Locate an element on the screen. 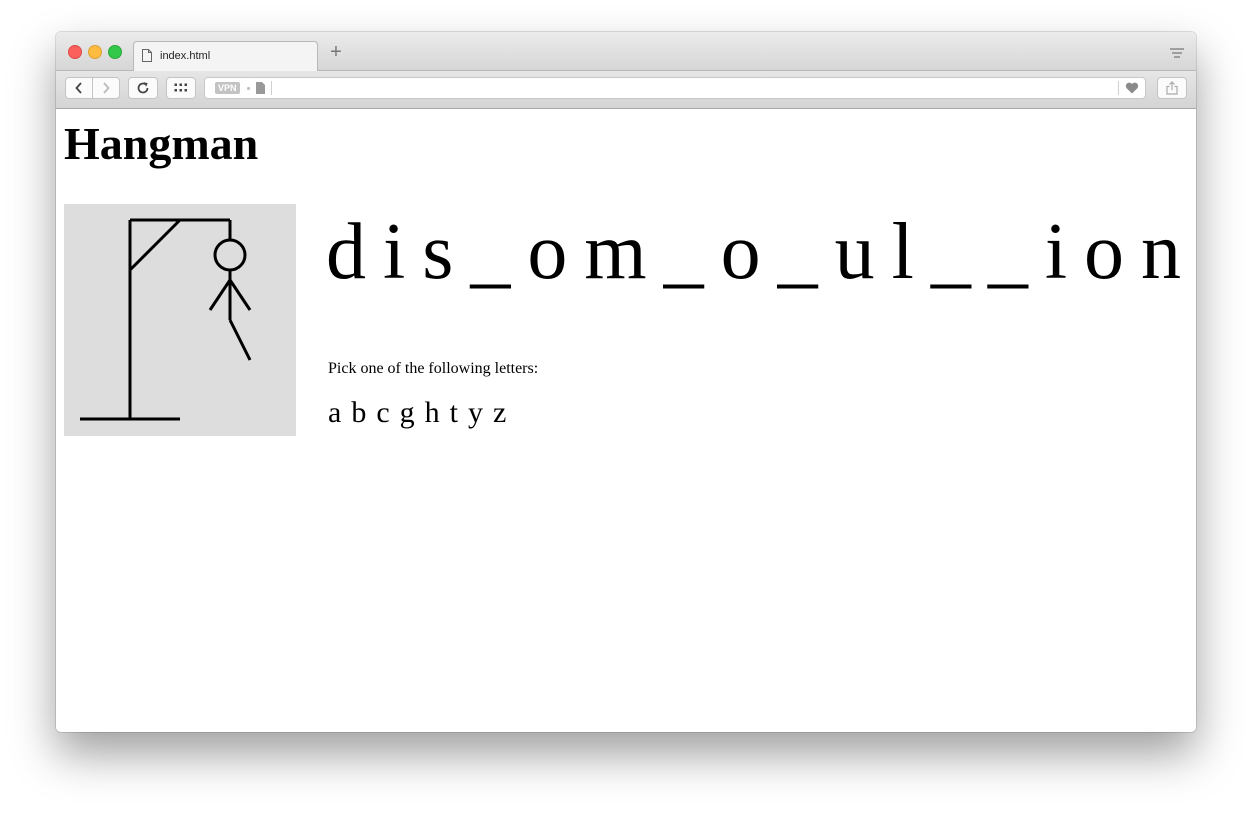  minimize-window-button is located at coordinates (95, 52).